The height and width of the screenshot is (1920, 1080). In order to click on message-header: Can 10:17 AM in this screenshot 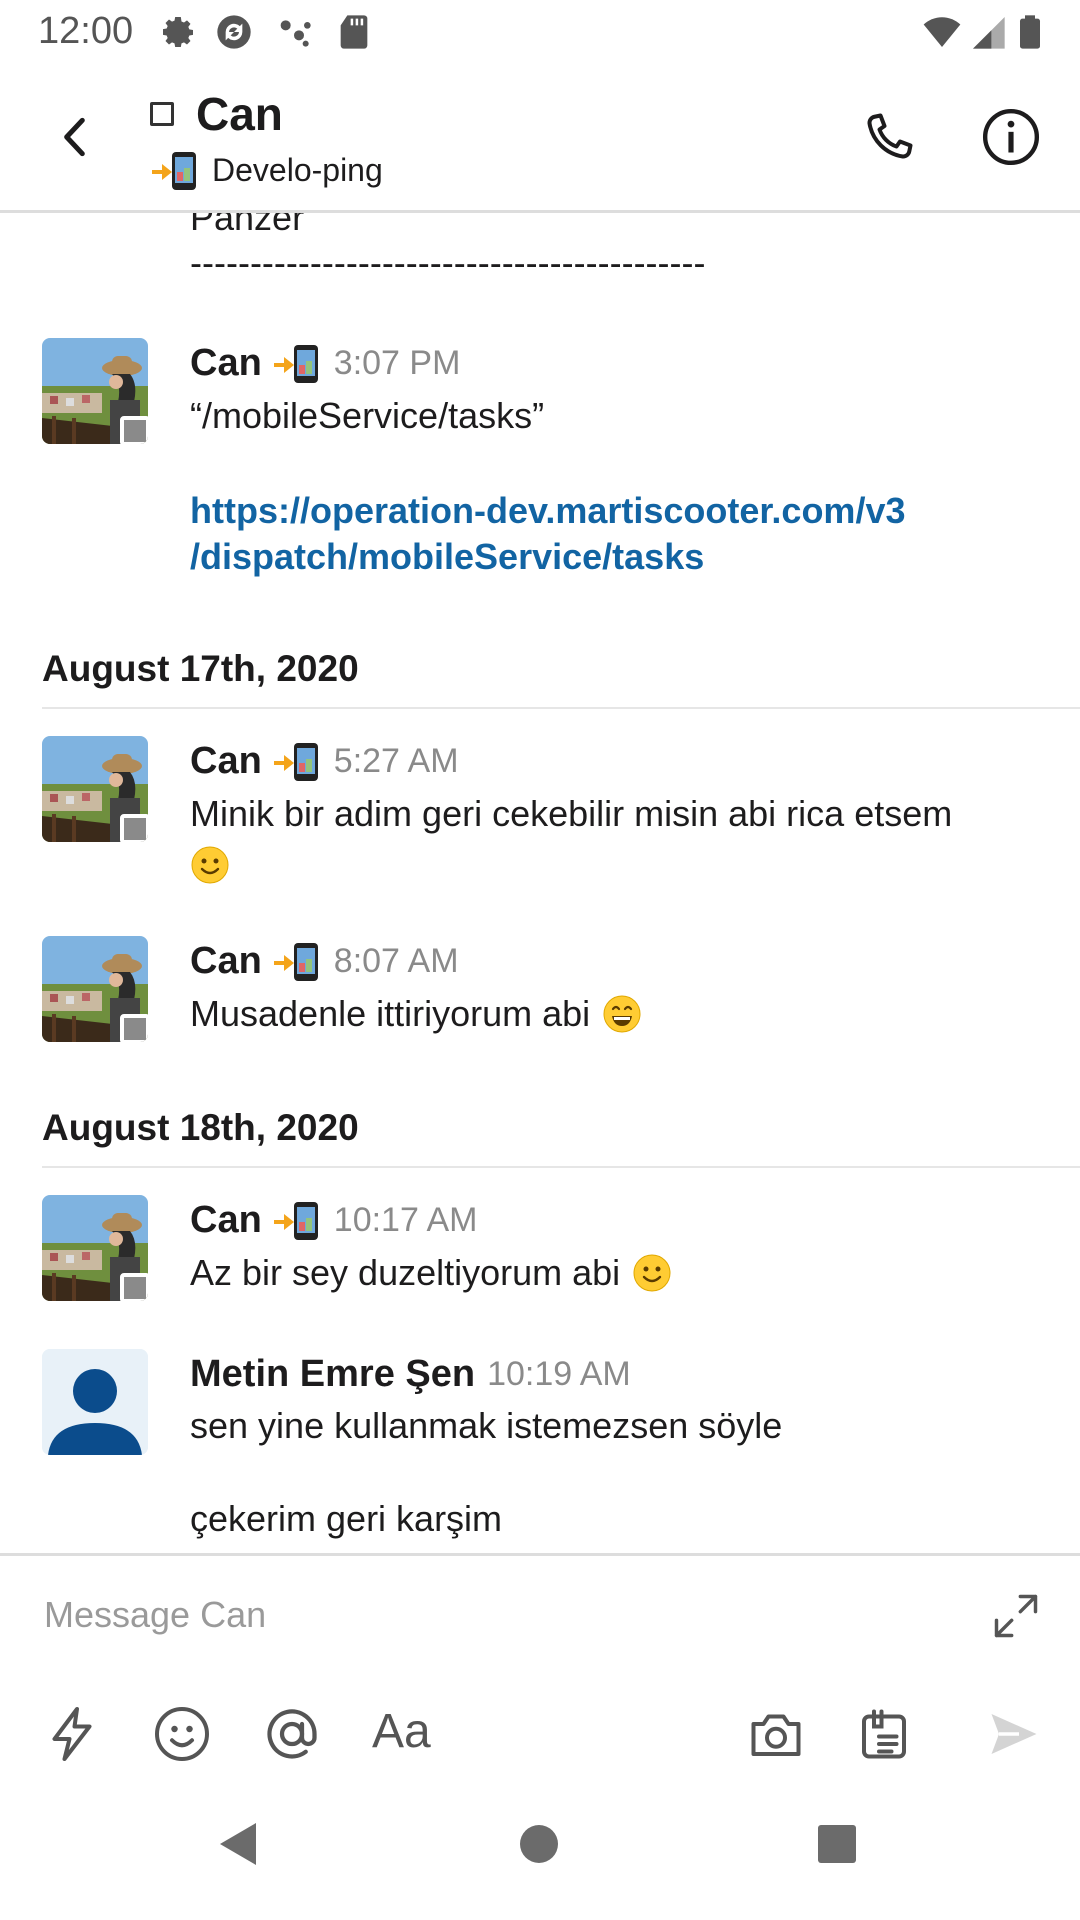, I will do `click(333, 1220)`.